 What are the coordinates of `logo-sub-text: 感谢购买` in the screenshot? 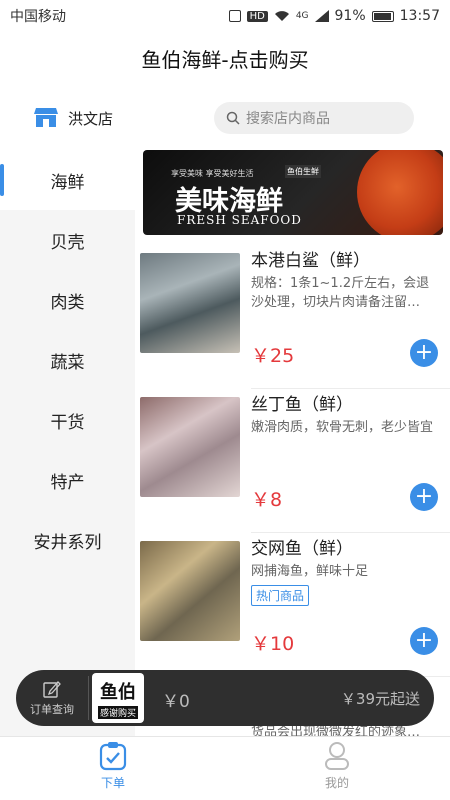 It's located at (117, 712).